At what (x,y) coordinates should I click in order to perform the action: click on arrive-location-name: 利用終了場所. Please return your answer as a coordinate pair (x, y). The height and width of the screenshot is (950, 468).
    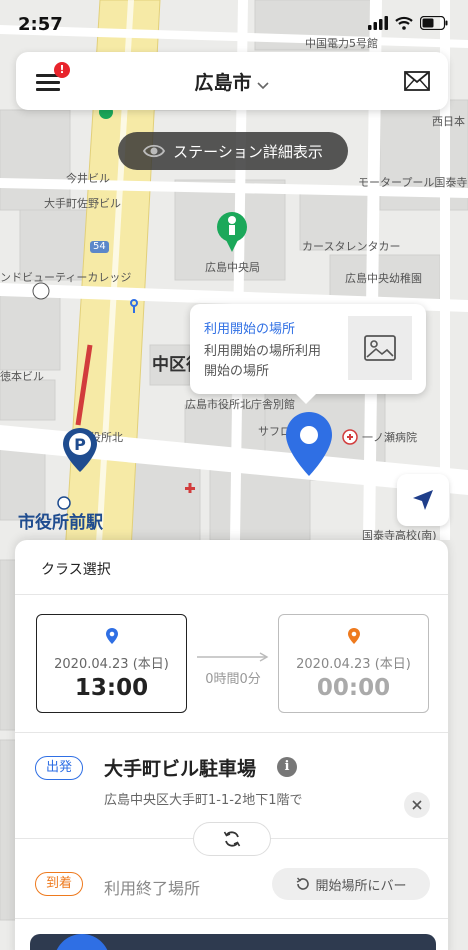
    Looking at the image, I should click on (152, 887).